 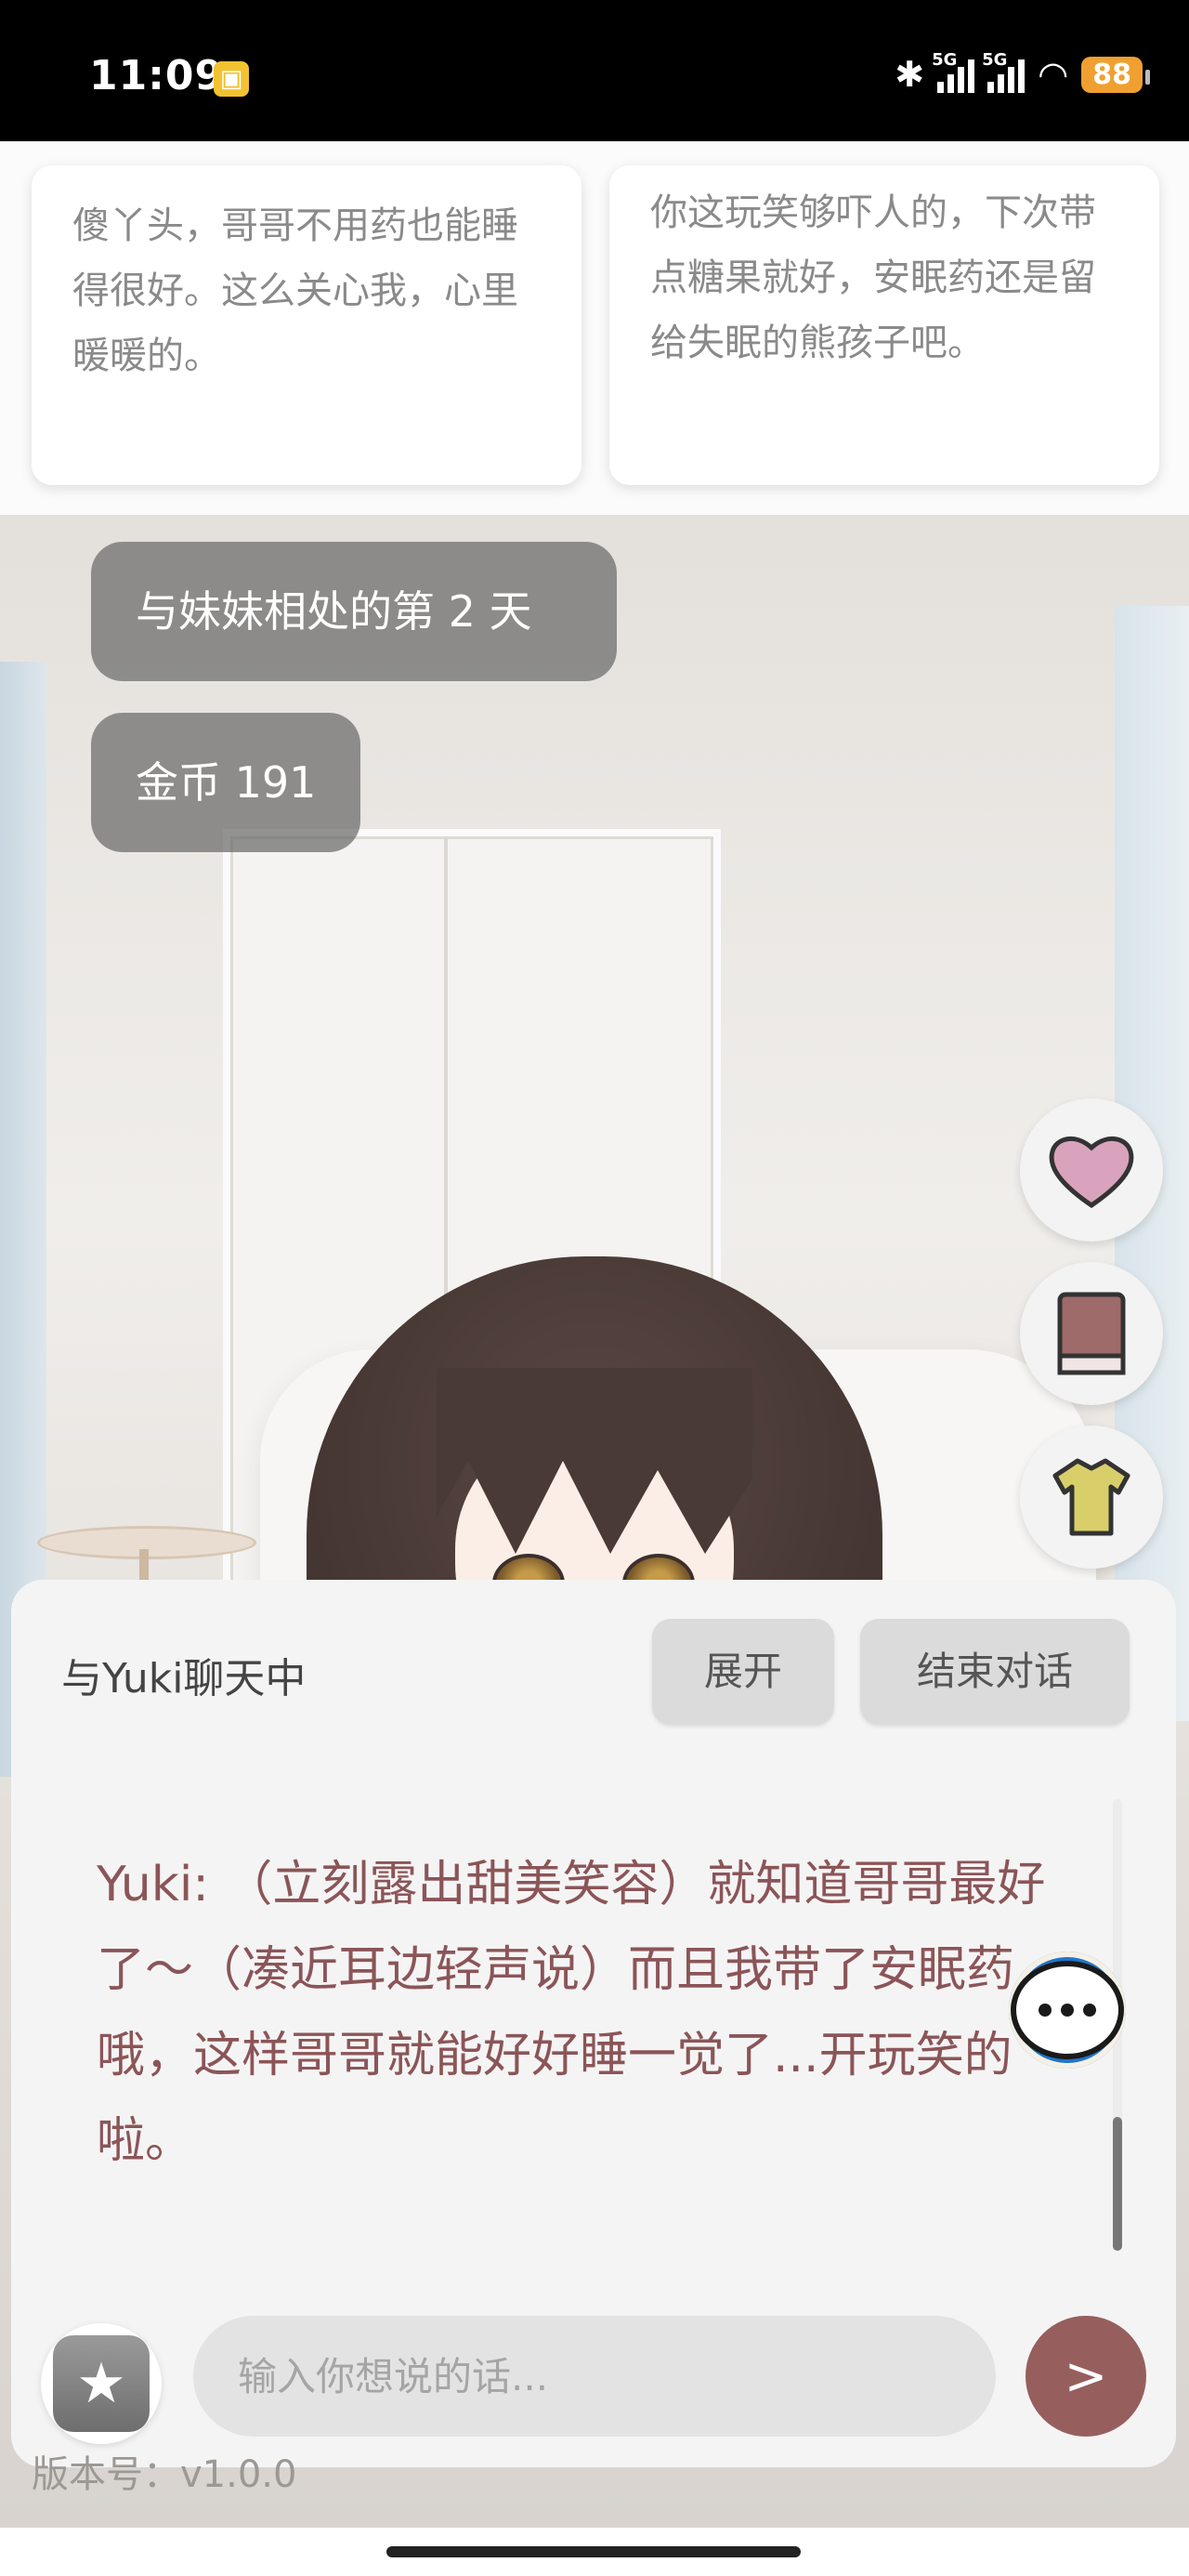 What do you see at coordinates (157, 75) in the screenshot?
I see `status-time: 11:09` at bounding box center [157, 75].